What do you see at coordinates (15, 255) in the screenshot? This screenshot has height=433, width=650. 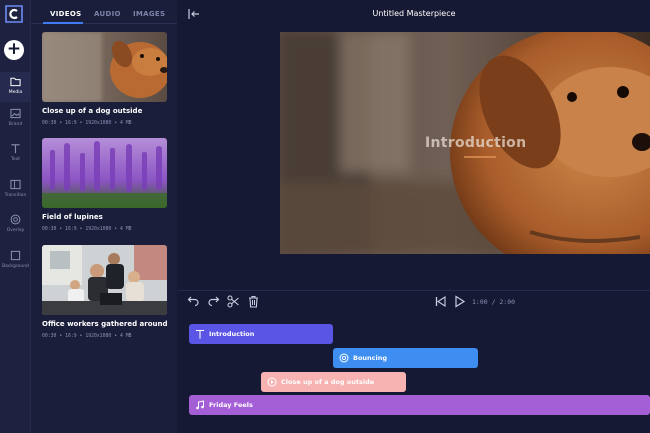 I see `background-icon` at bounding box center [15, 255].